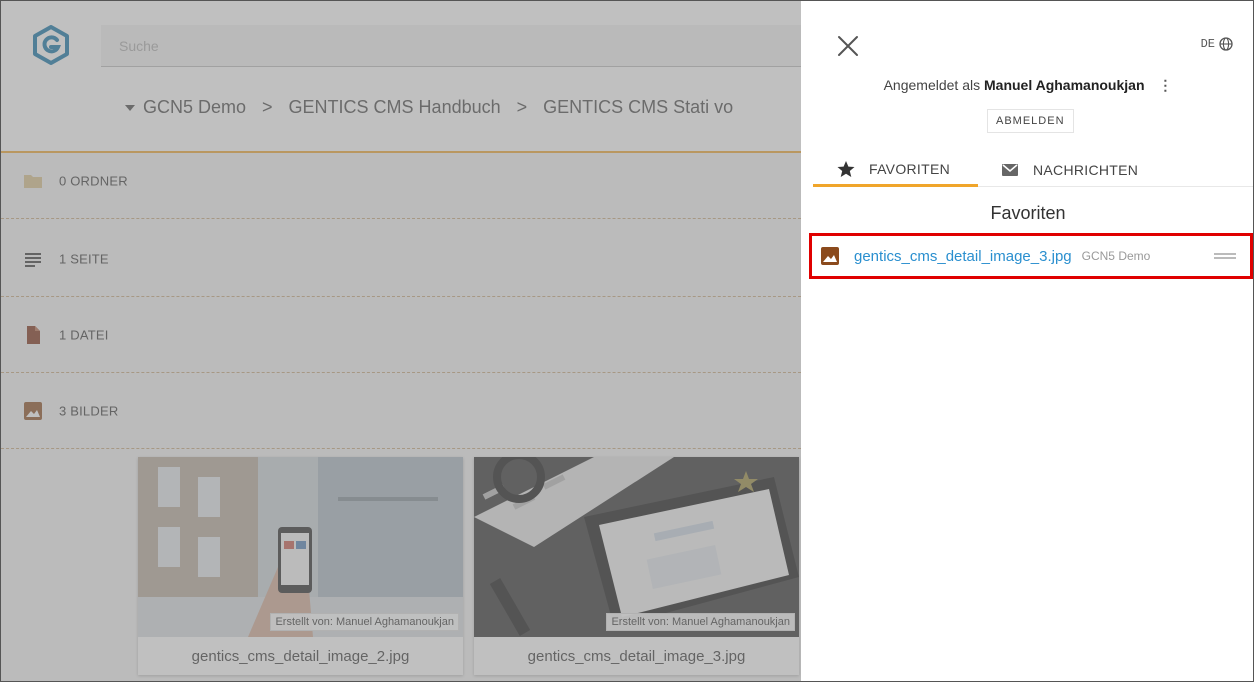 This screenshot has width=1254, height=682. Describe the element at coordinates (1217, 44) in the screenshot. I see `language-switcher: DE` at that location.